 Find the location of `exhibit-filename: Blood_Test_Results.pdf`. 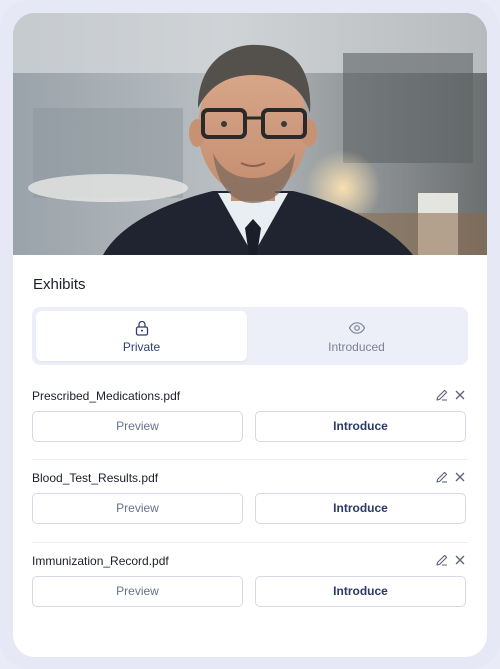

exhibit-filename: Blood_Test_Results.pdf is located at coordinates (95, 478).